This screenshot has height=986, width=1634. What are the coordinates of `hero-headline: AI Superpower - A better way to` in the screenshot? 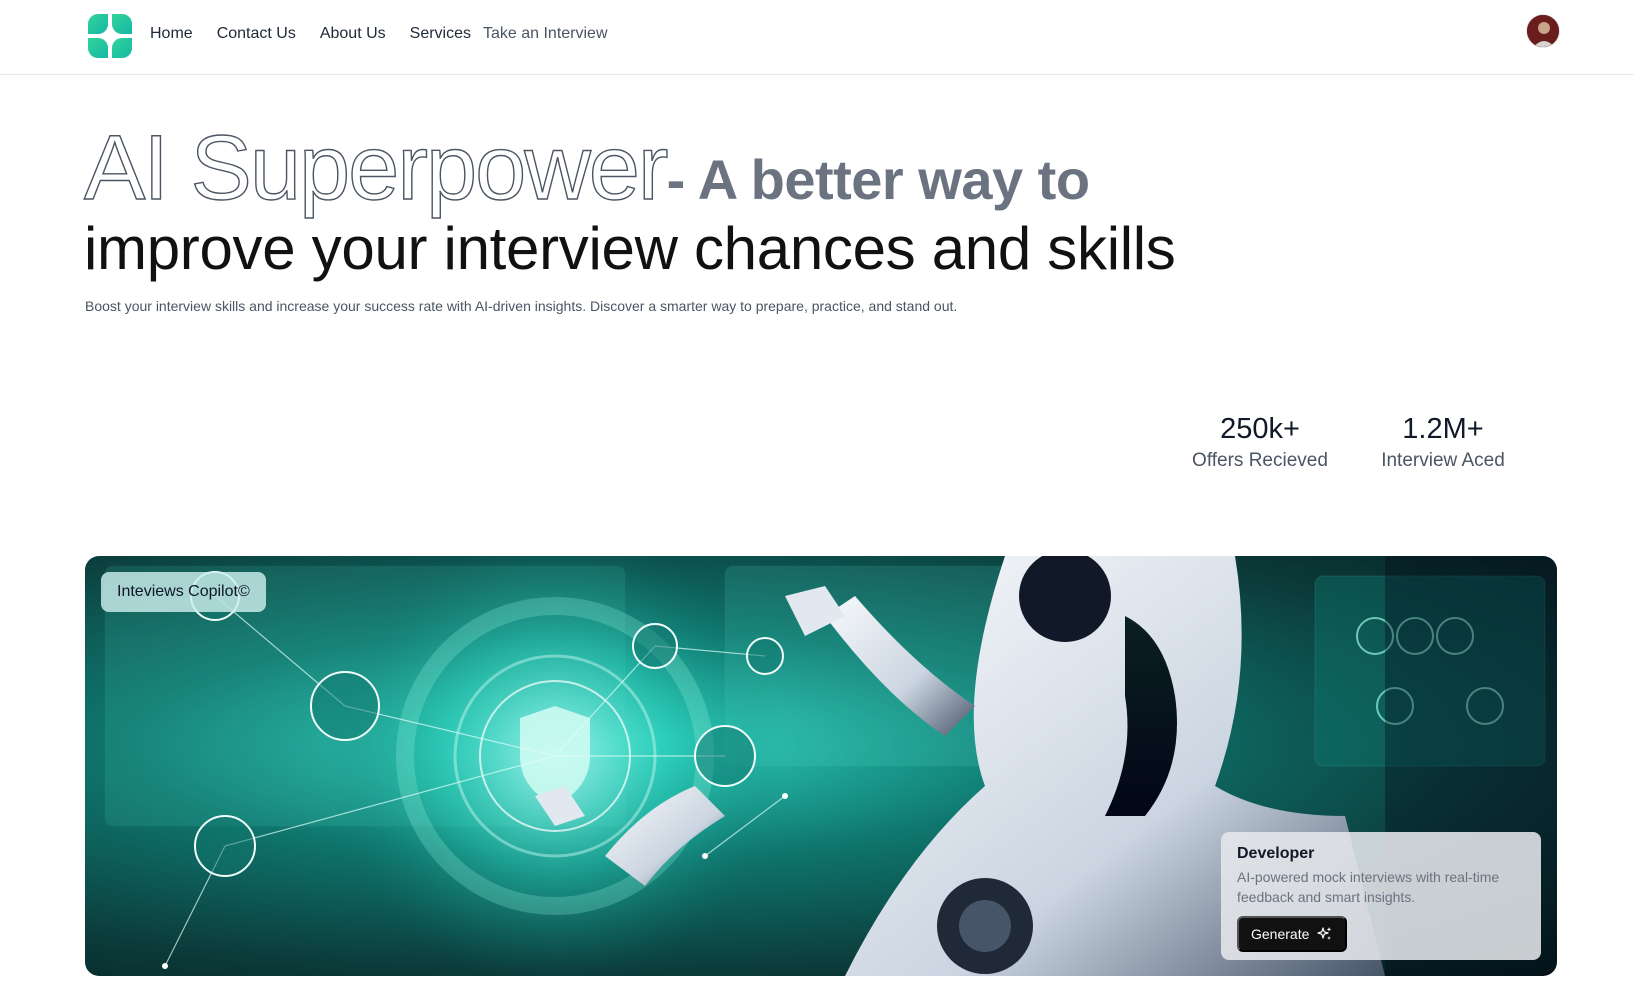 It's located at (586, 168).